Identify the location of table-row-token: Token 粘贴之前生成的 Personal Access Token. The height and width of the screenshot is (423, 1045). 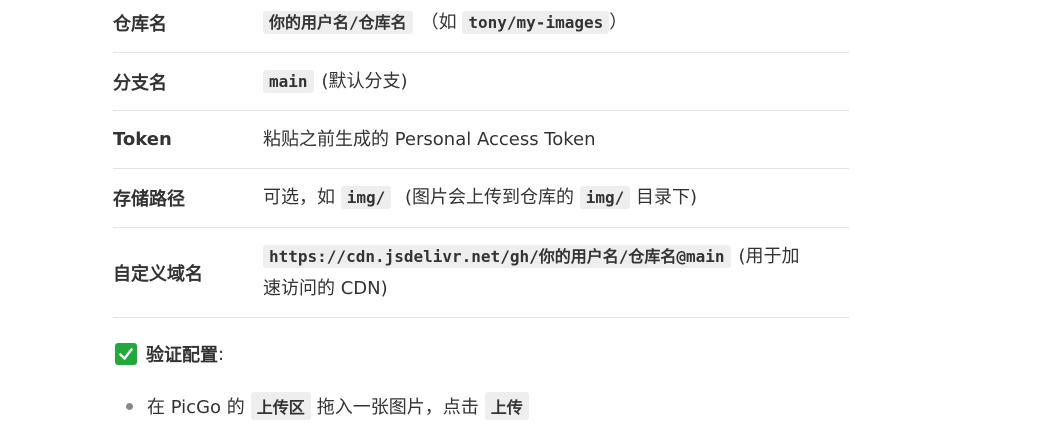
(481, 140).